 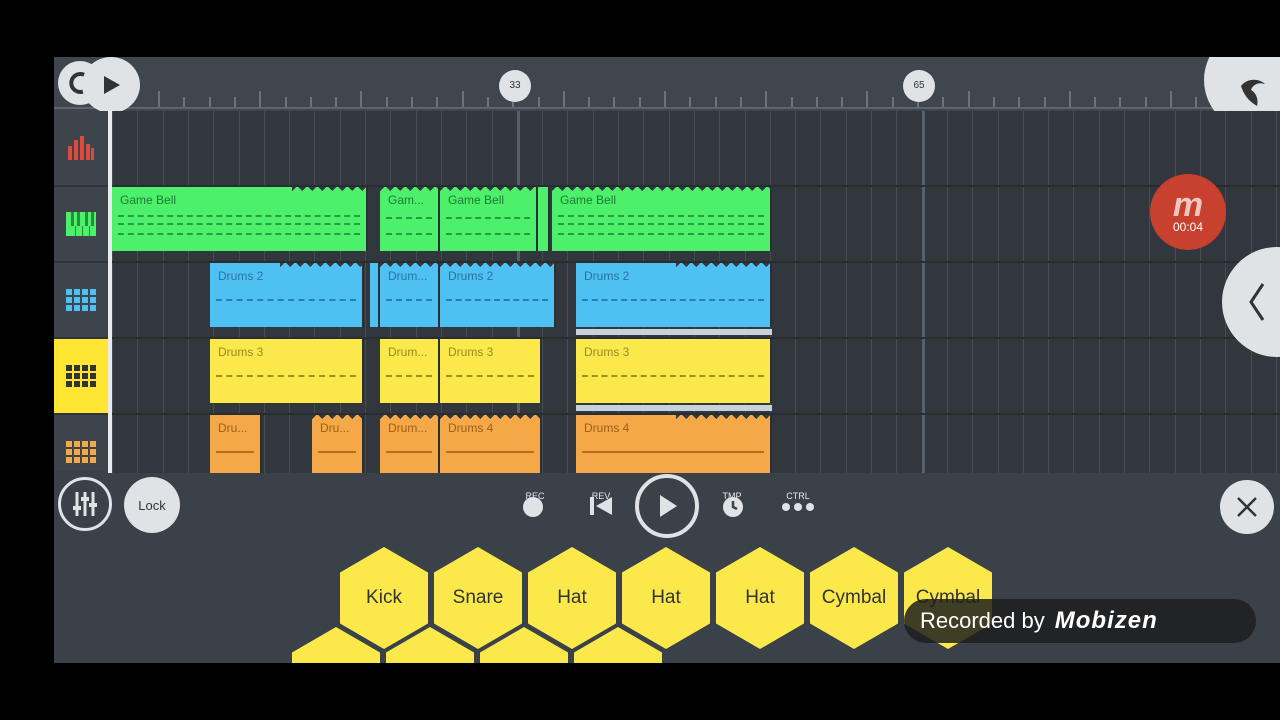 What do you see at coordinates (81, 149) in the screenshot?
I see `mixer-track-button` at bounding box center [81, 149].